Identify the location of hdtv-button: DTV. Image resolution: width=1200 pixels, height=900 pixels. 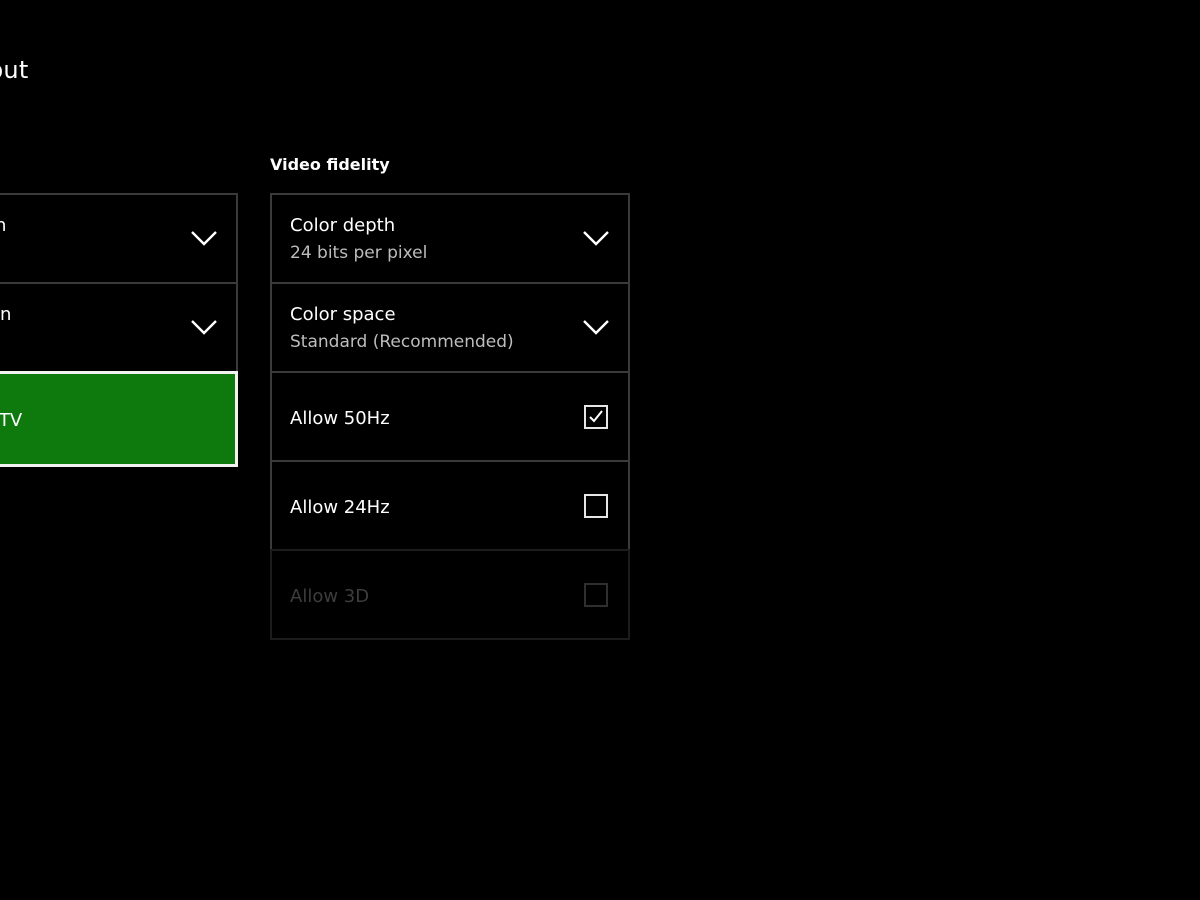
(119, 419).